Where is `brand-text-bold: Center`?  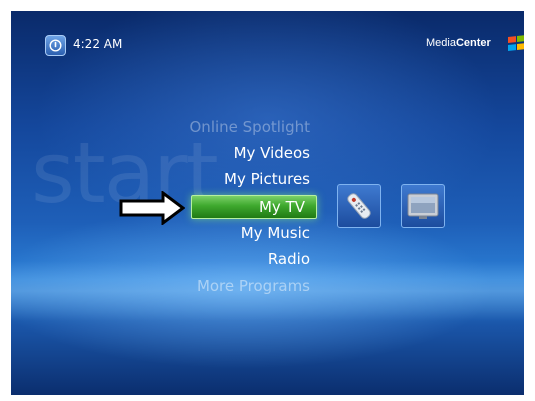
brand-text-bold: Center is located at coordinates (473, 43).